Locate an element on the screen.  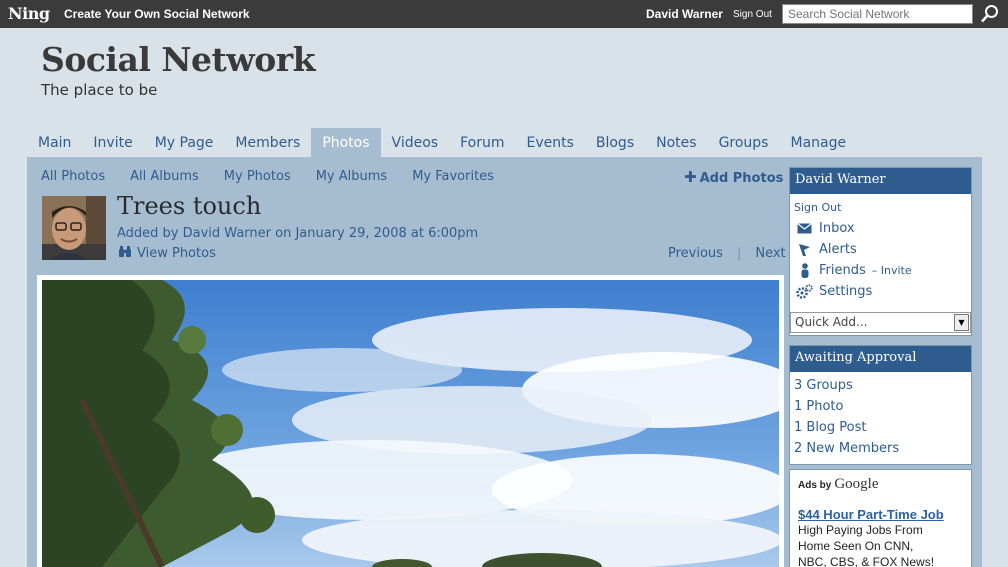
tab-notes: Notes is located at coordinates (676, 143).